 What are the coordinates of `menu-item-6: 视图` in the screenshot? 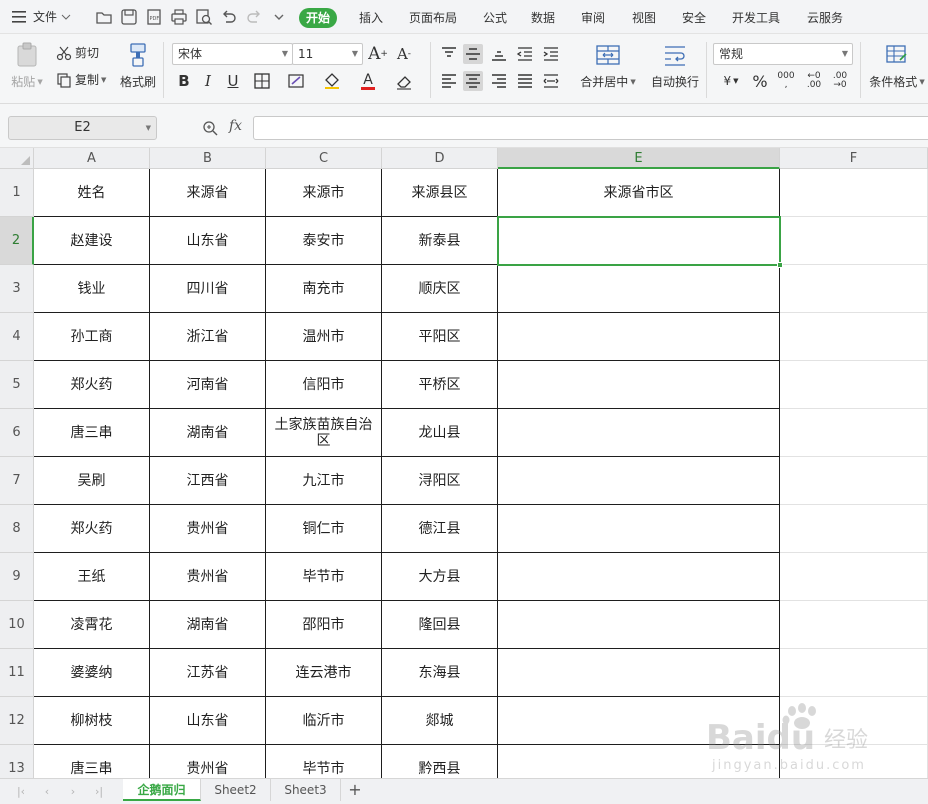 It's located at (644, 18).